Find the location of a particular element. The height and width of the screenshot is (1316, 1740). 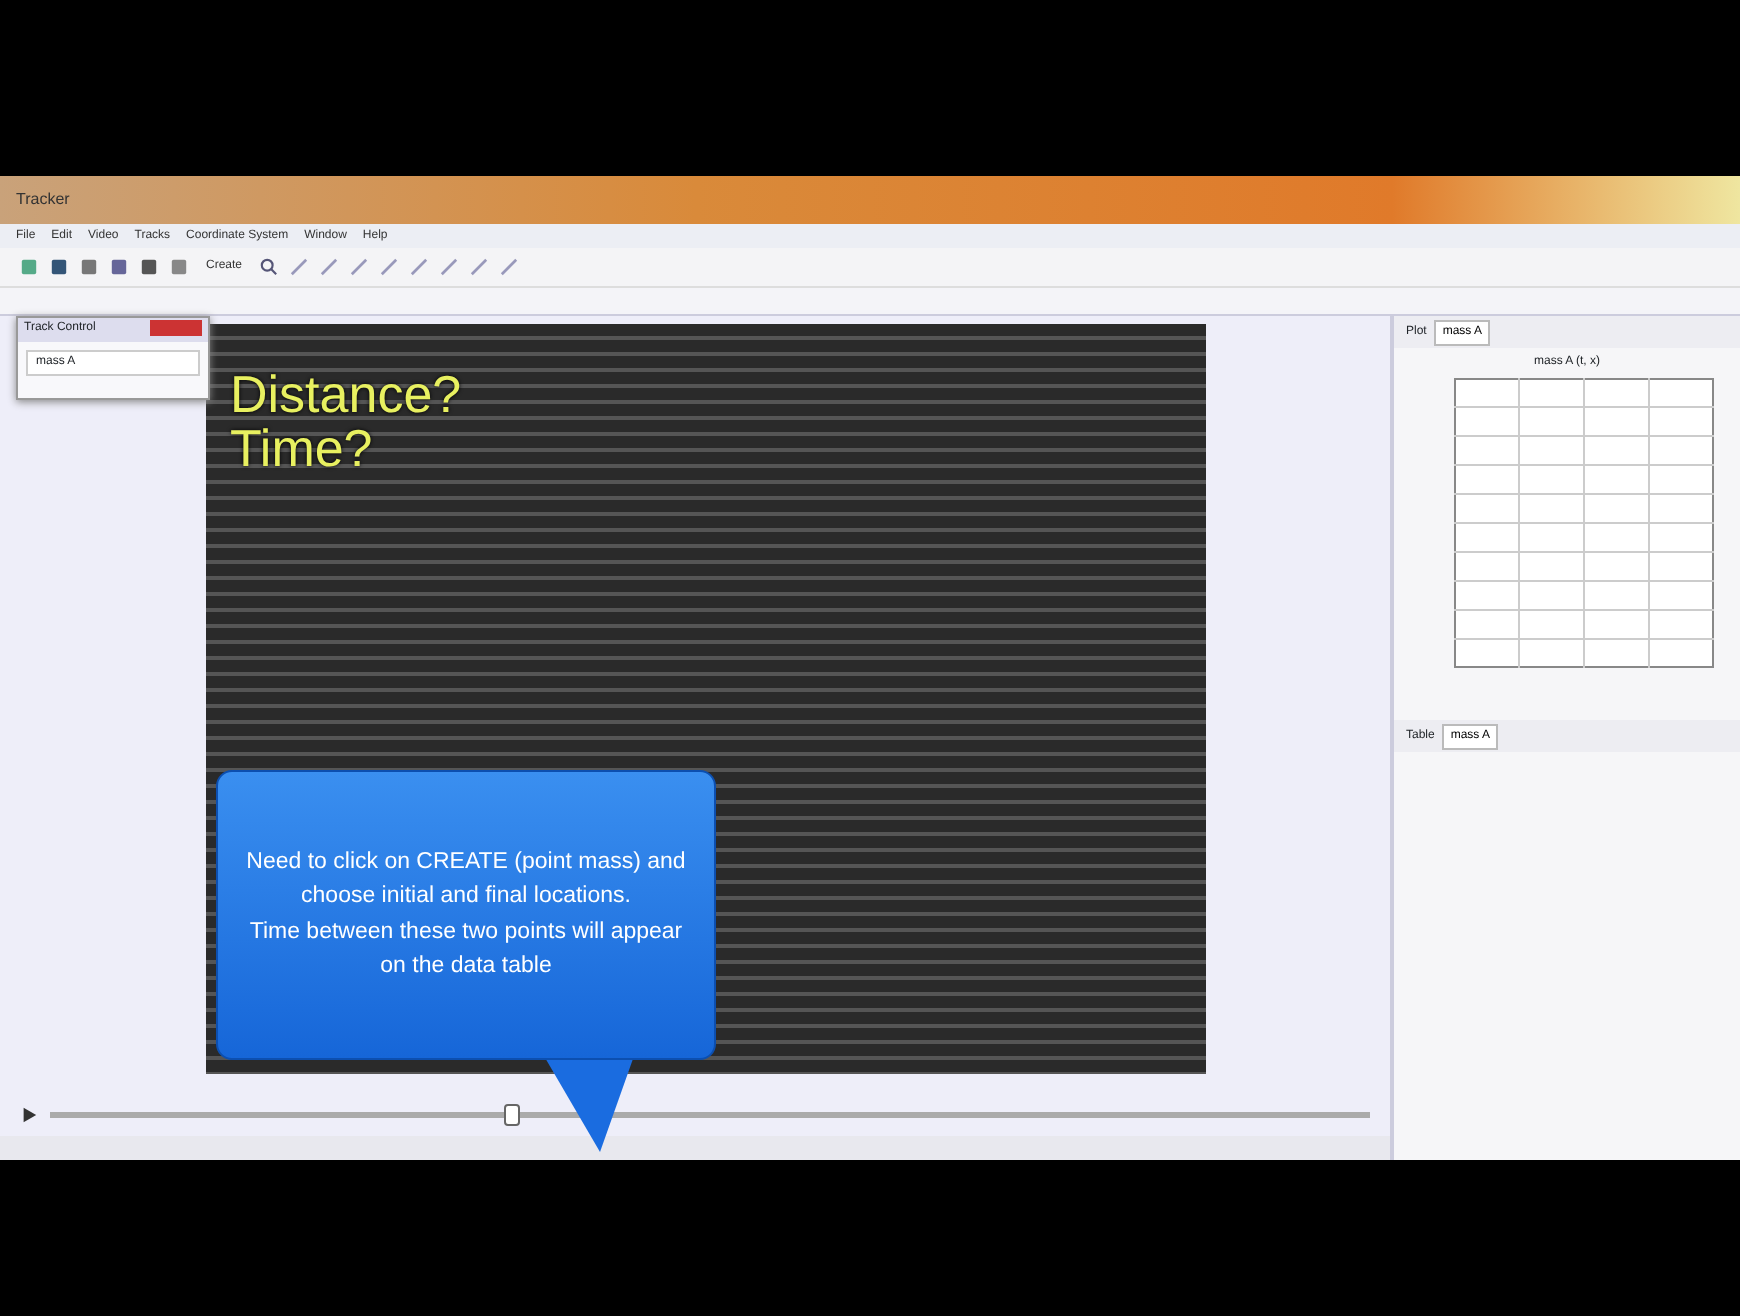

play-icon is located at coordinates (29, 1114).